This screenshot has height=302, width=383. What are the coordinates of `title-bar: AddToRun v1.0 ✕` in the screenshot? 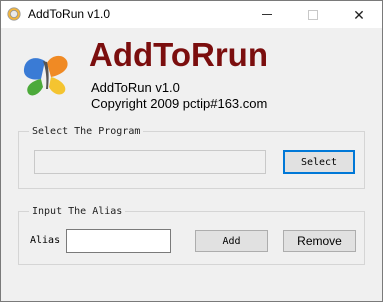 It's located at (191, 14).